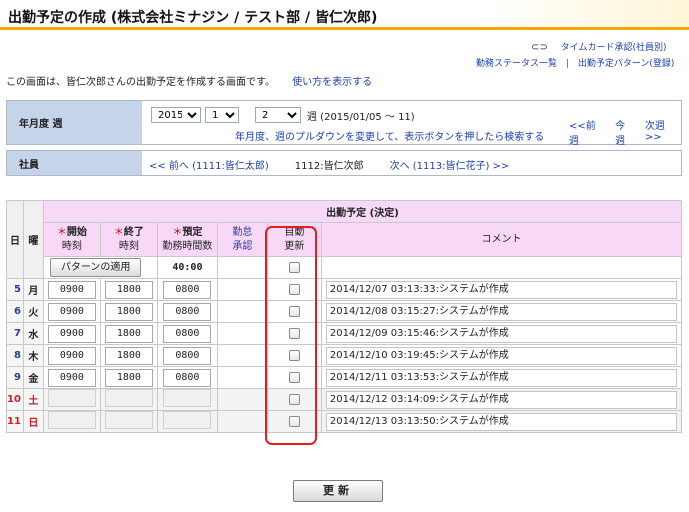 The width and height of the screenshot is (689, 512). I want to click on comment-input: 2014/12/11 03:13:53:システムが作成, so click(501, 377).